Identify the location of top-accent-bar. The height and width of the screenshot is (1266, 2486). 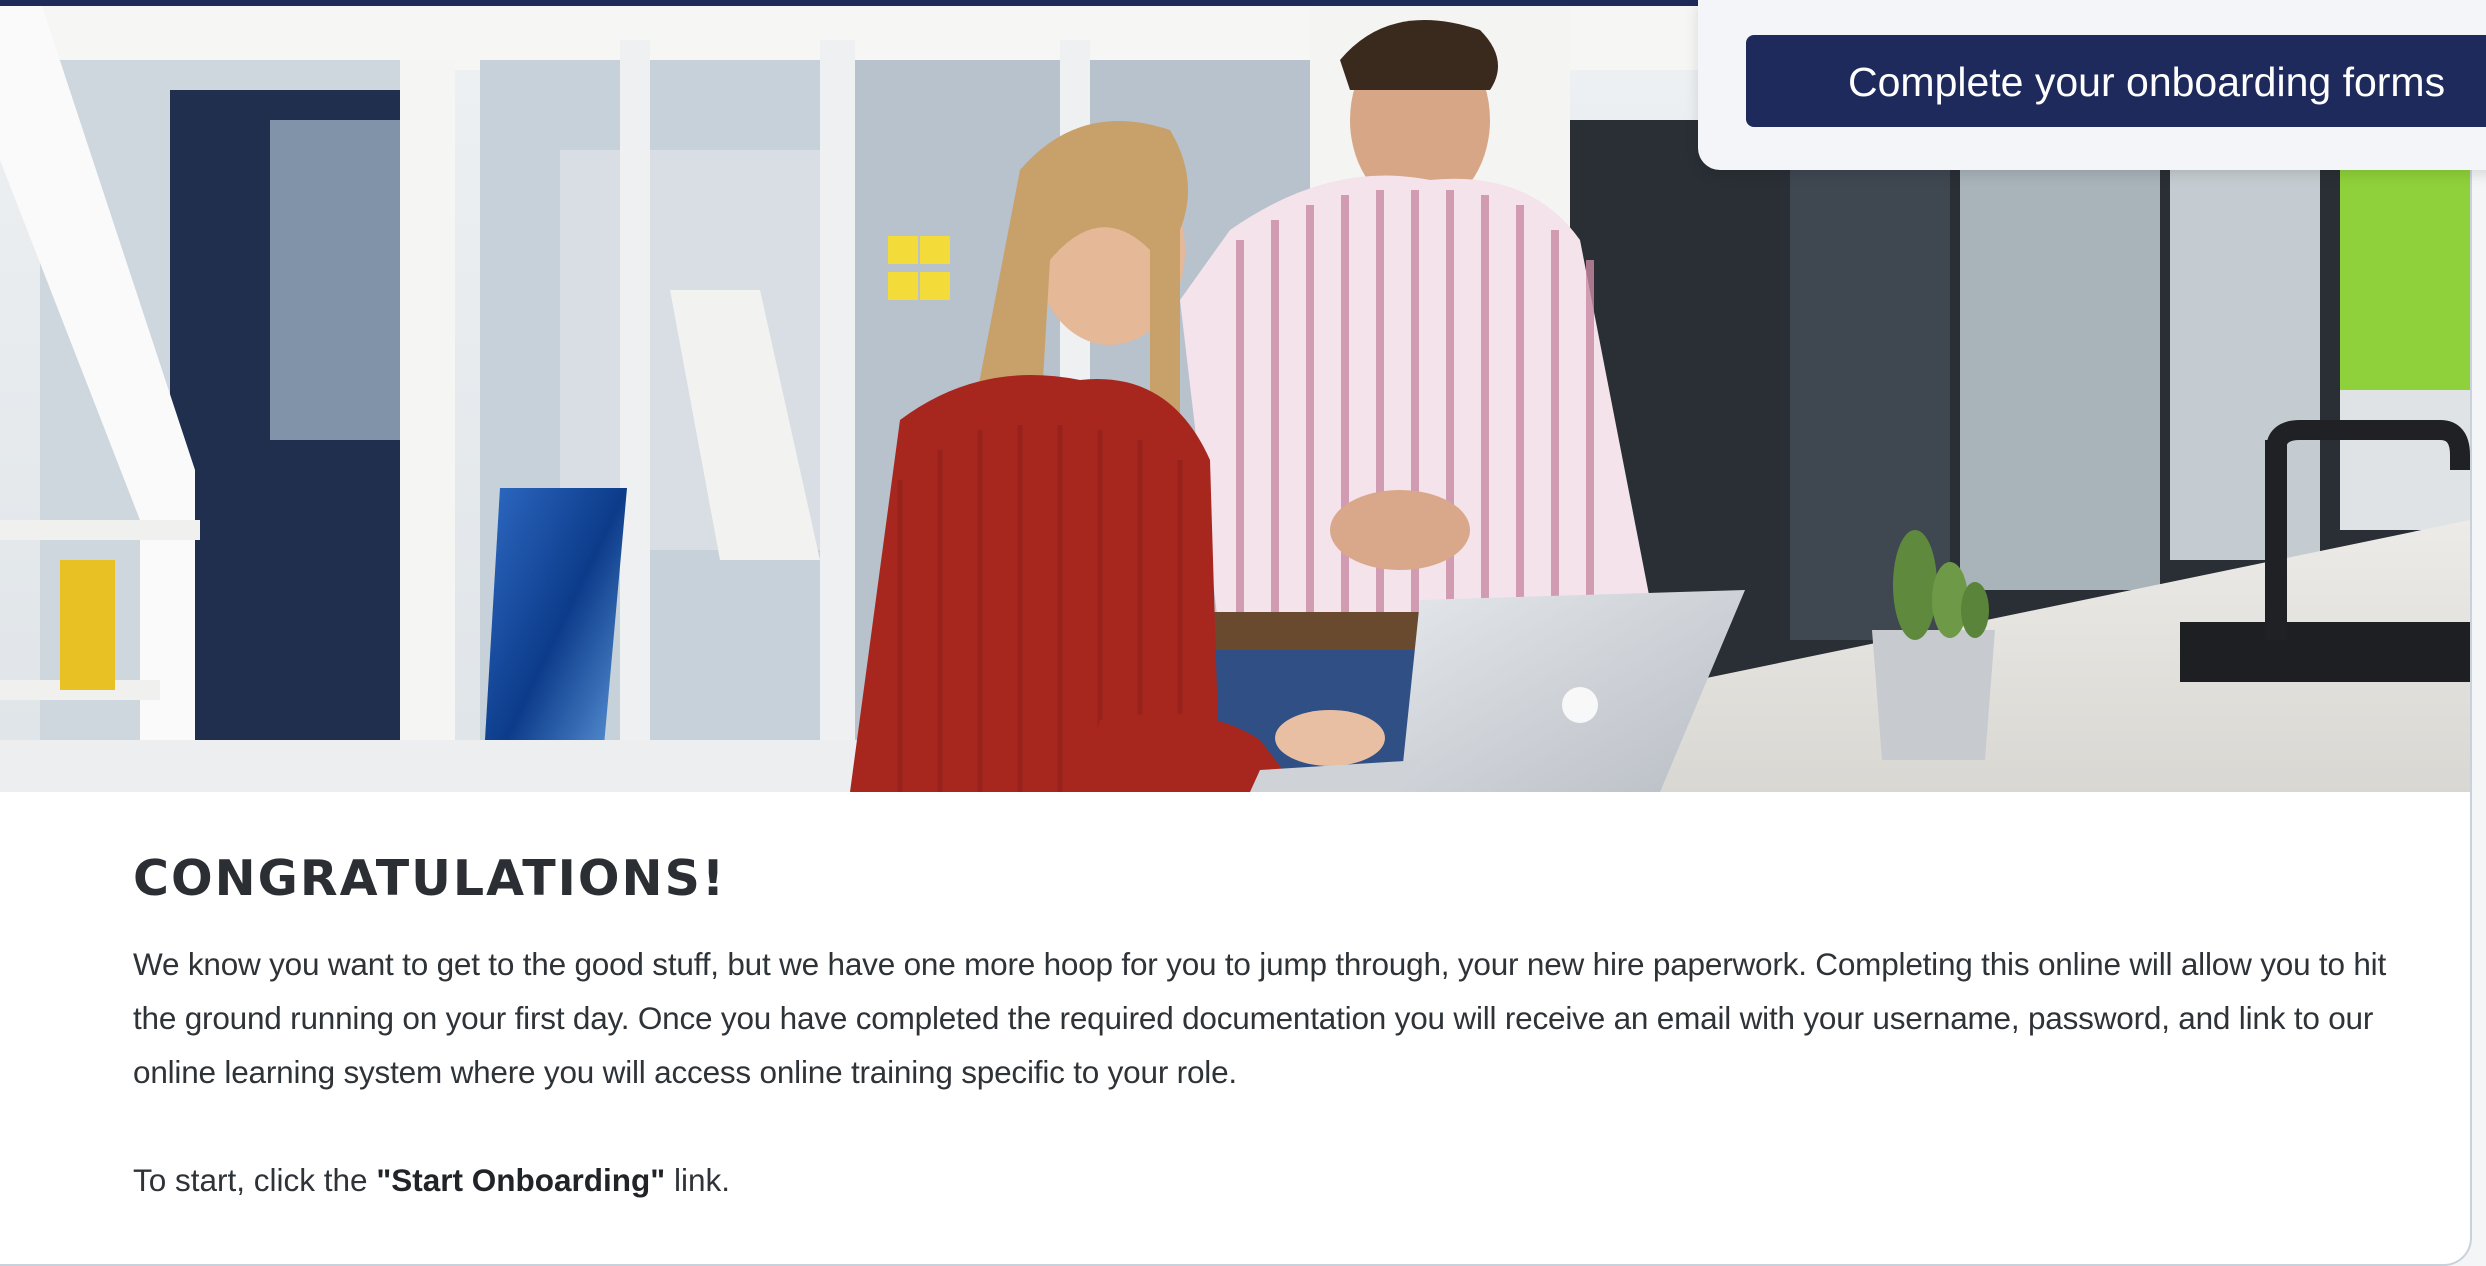
(850, 3).